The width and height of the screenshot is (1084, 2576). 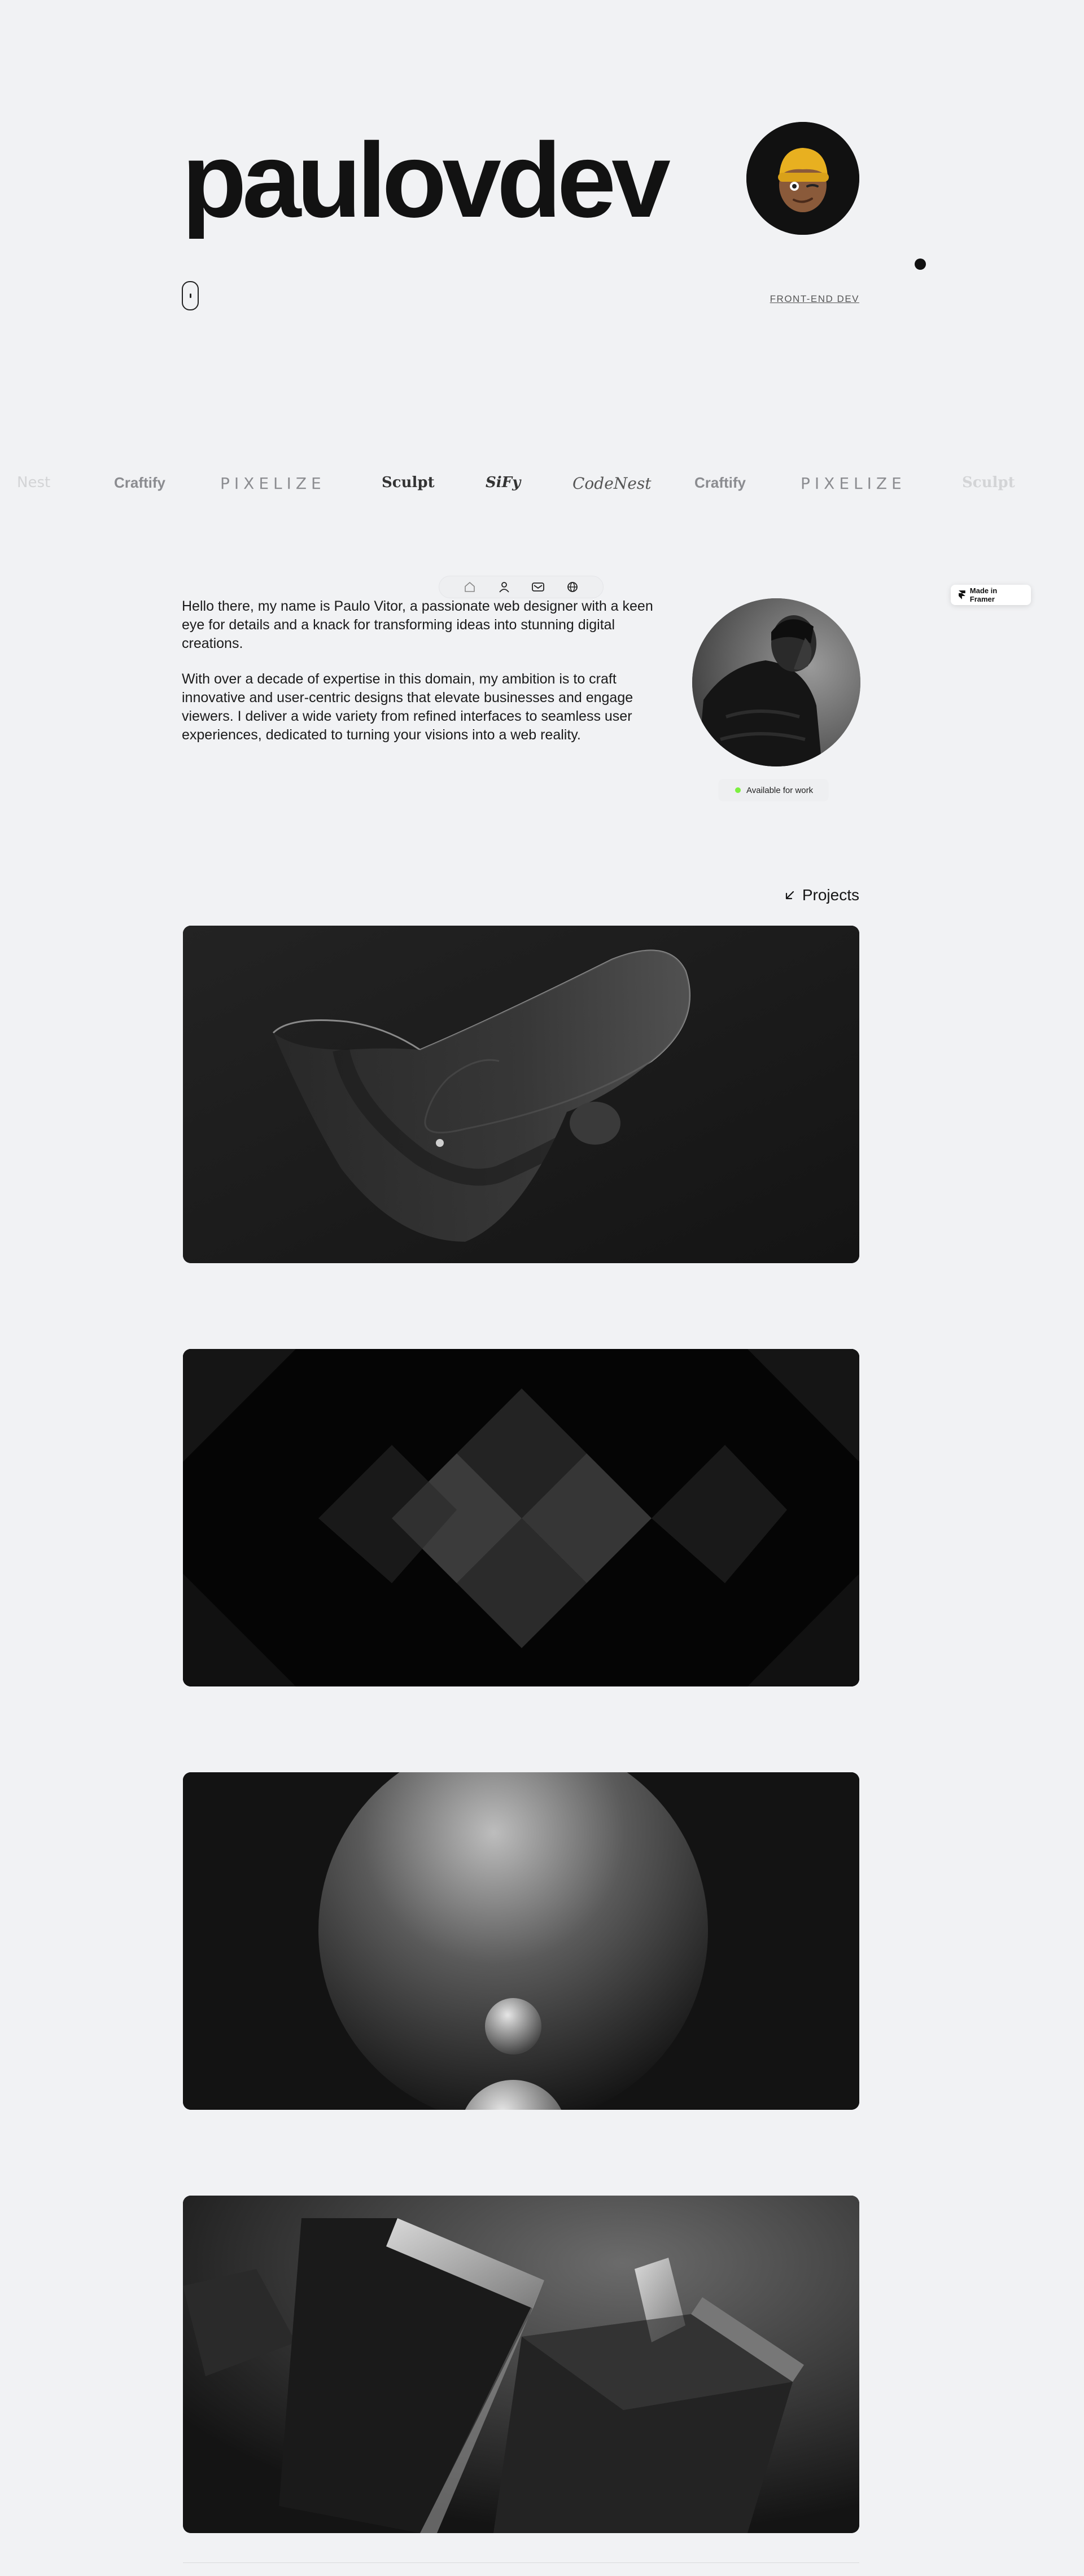 What do you see at coordinates (521, 587) in the screenshot?
I see `nav-bar` at bounding box center [521, 587].